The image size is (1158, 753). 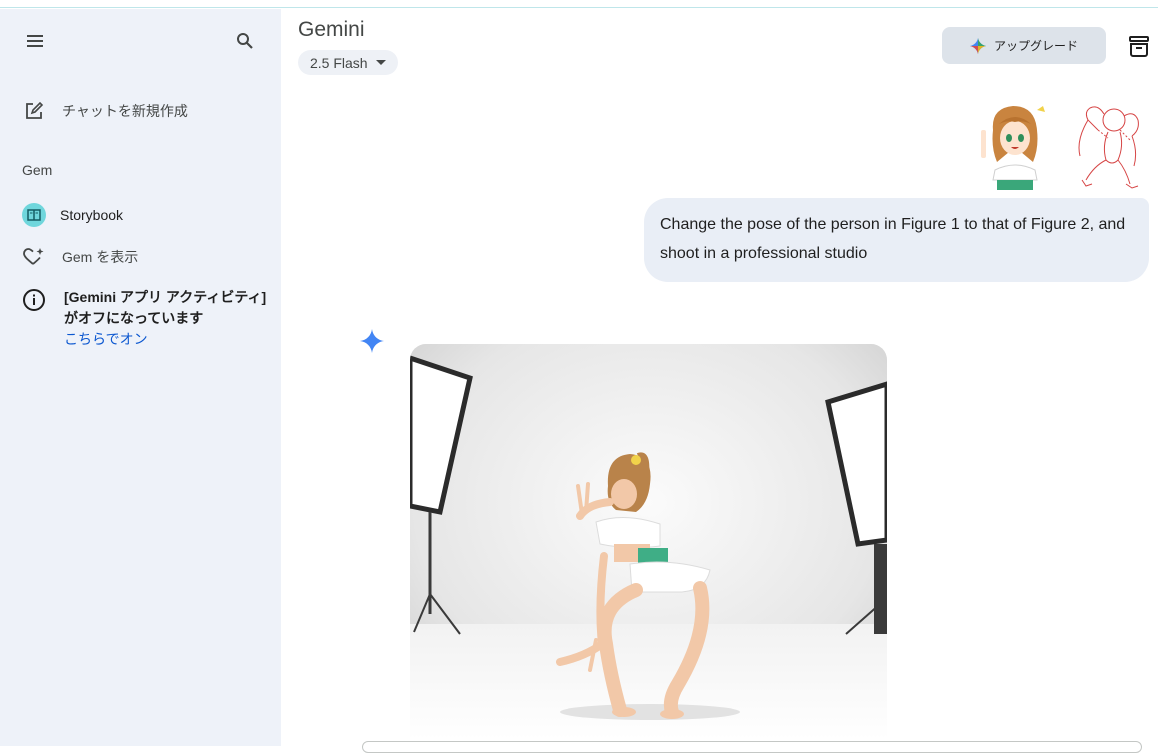 What do you see at coordinates (1061, 146) in the screenshot?
I see `attached-images` at bounding box center [1061, 146].